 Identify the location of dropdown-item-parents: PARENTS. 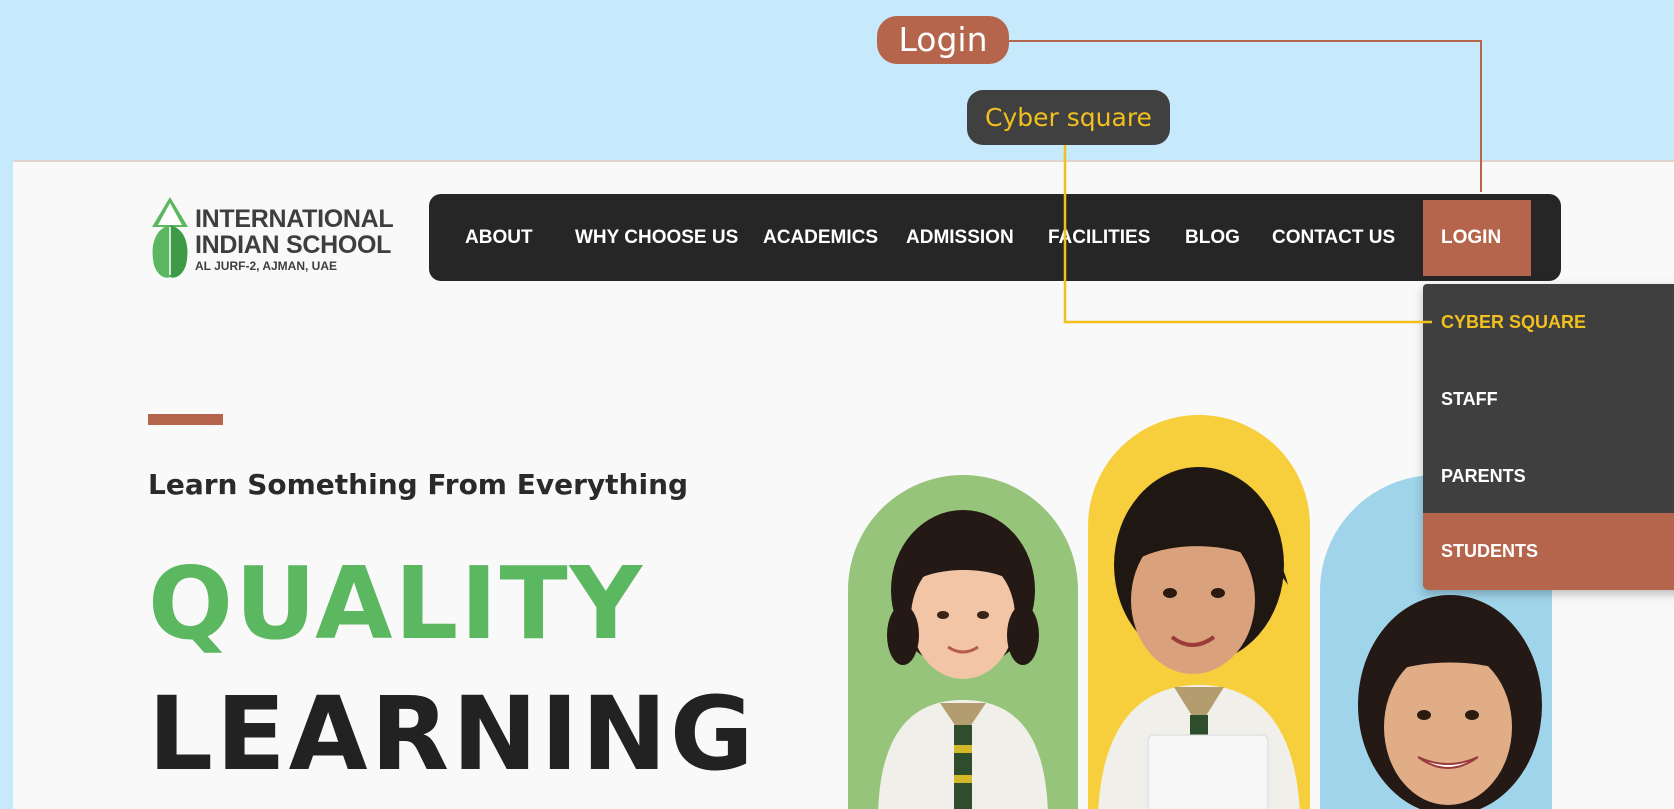
(1548, 476).